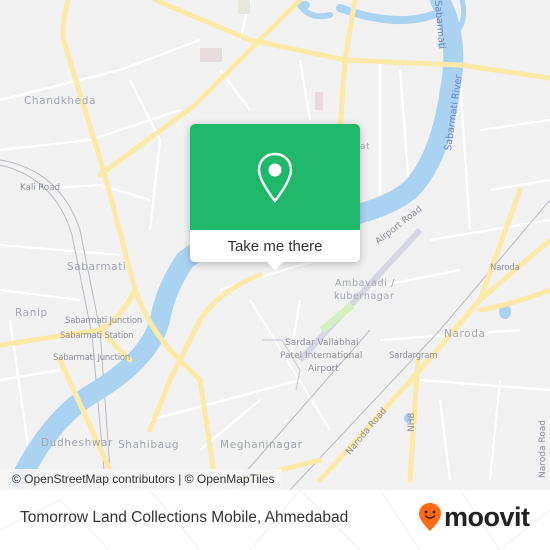 This screenshot has height=550, width=550. Describe the element at coordinates (337, 317) in the screenshot. I see `park-area` at that location.